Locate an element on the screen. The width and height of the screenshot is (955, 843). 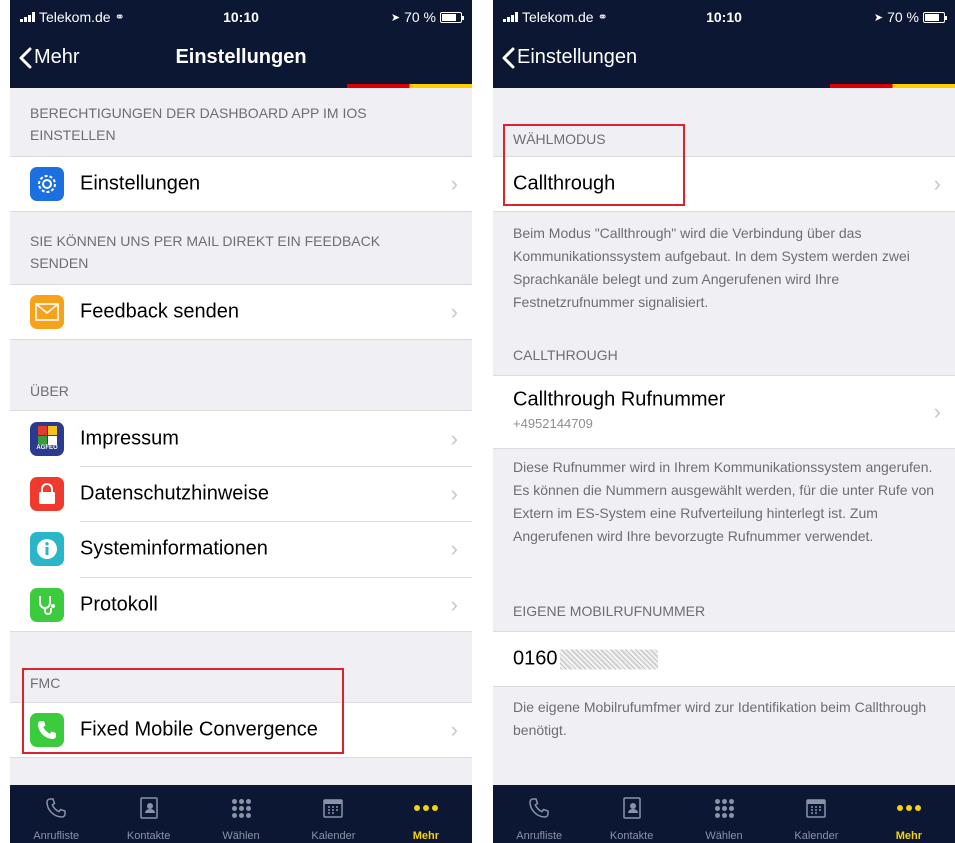
impressum-cell: AGFEO Impressum › is located at coordinates (241, 439).